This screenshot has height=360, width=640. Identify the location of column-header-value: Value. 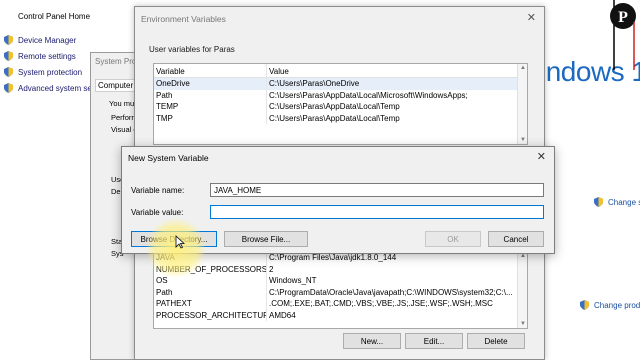
(397, 70).